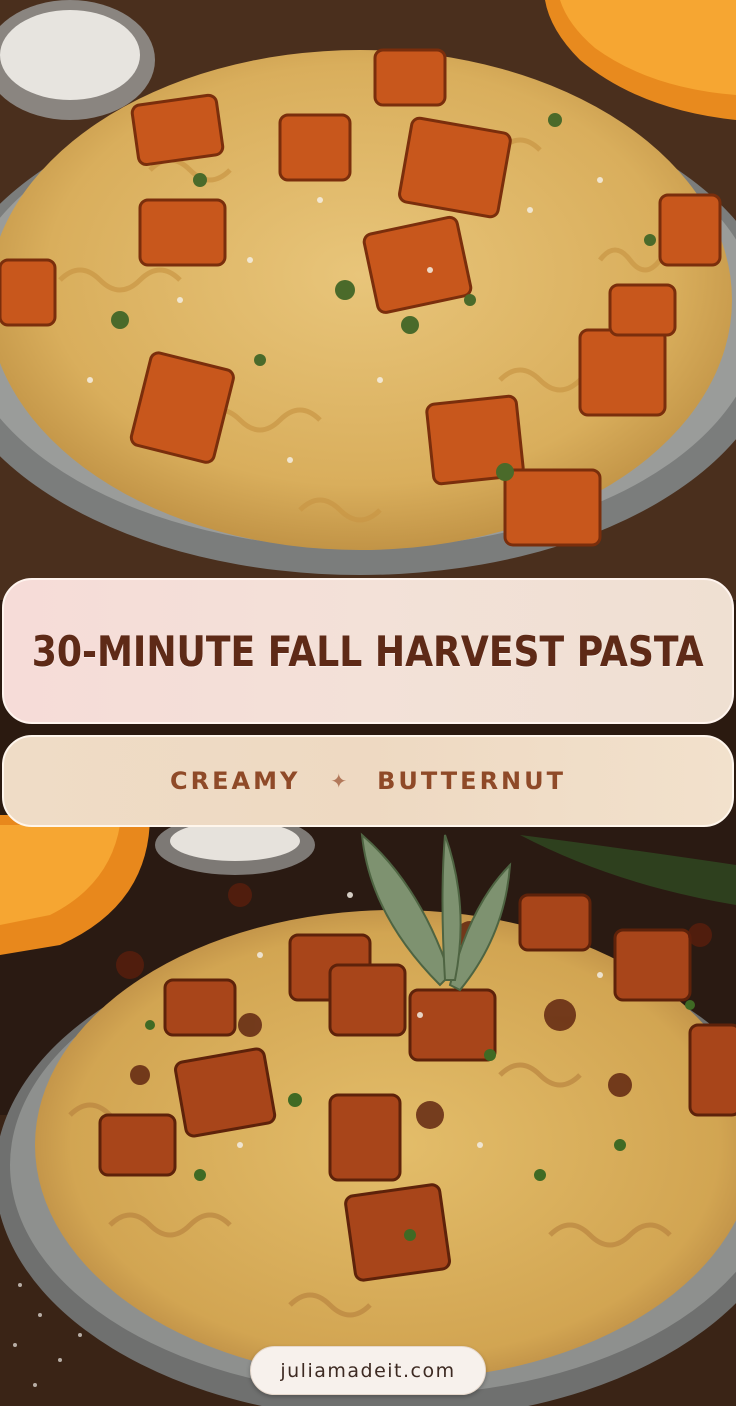 The image size is (736, 1406). What do you see at coordinates (235, 781) in the screenshot?
I see `subtitle-left: CREAMY` at bounding box center [235, 781].